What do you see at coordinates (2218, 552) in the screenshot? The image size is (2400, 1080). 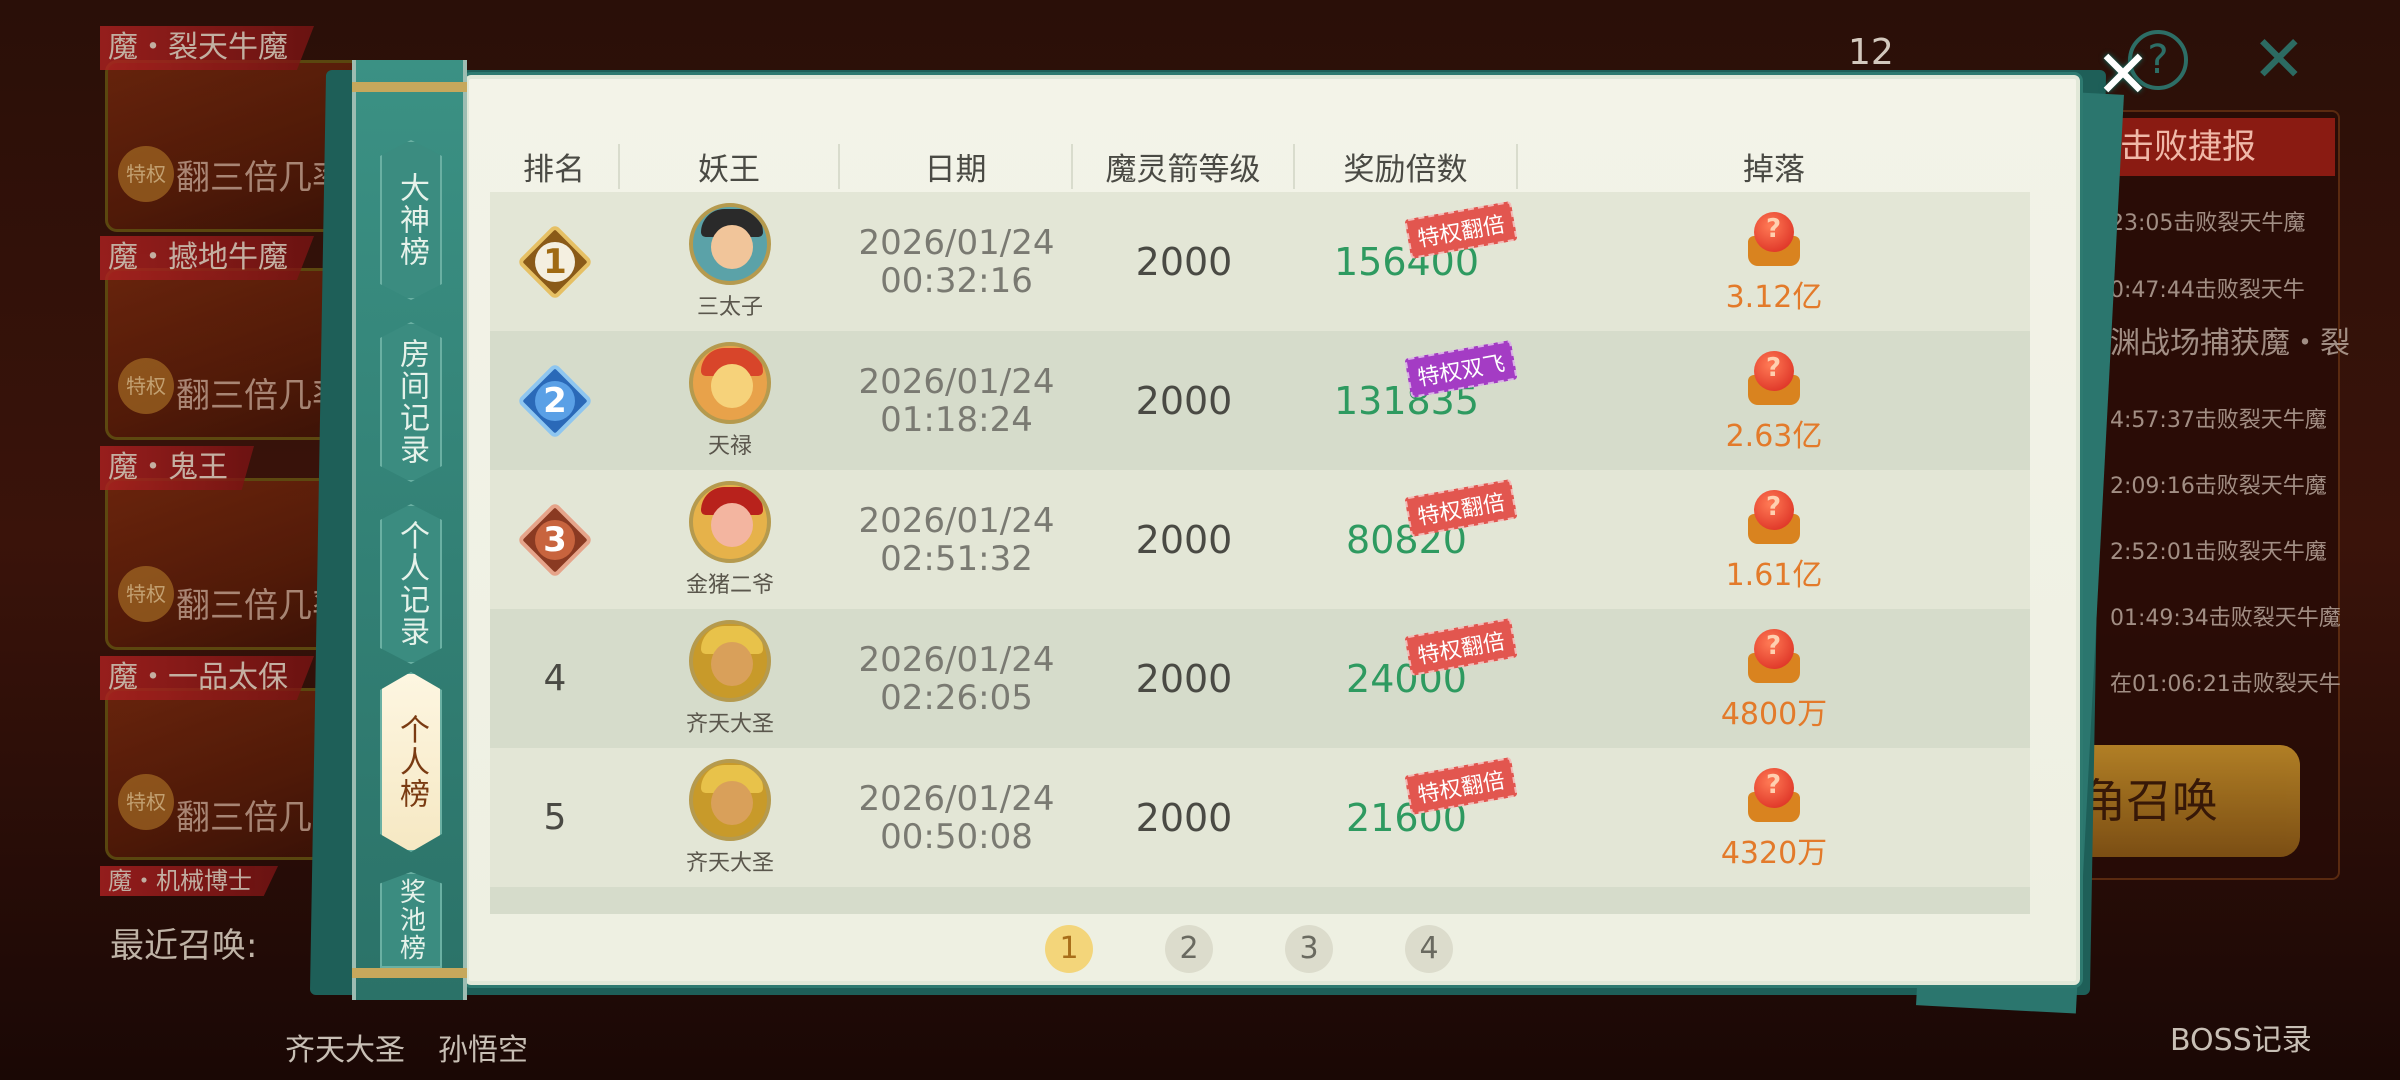 I see `kill-news-line: 2:52:01击败裂天牛魔` at bounding box center [2218, 552].